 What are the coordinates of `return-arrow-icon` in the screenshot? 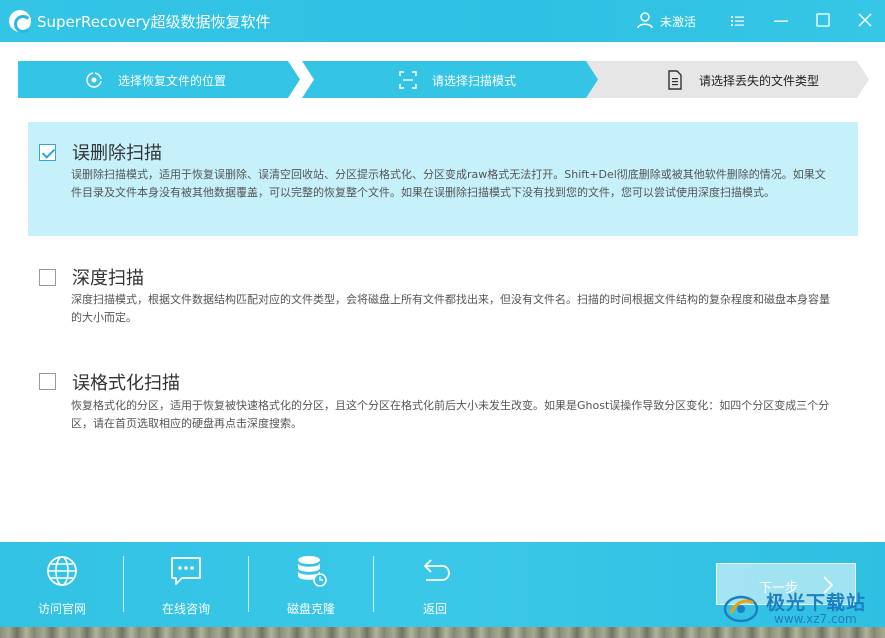 It's located at (437, 570).